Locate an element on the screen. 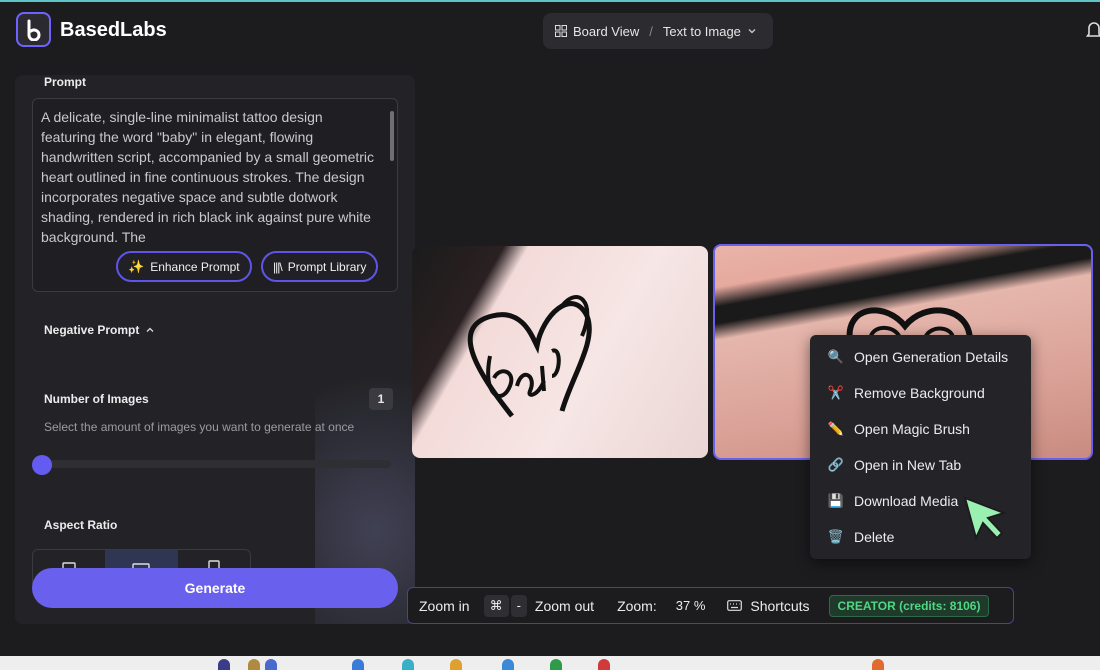 This screenshot has width=1100, height=670. number-of-images-label: Number of Images is located at coordinates (96, 399).